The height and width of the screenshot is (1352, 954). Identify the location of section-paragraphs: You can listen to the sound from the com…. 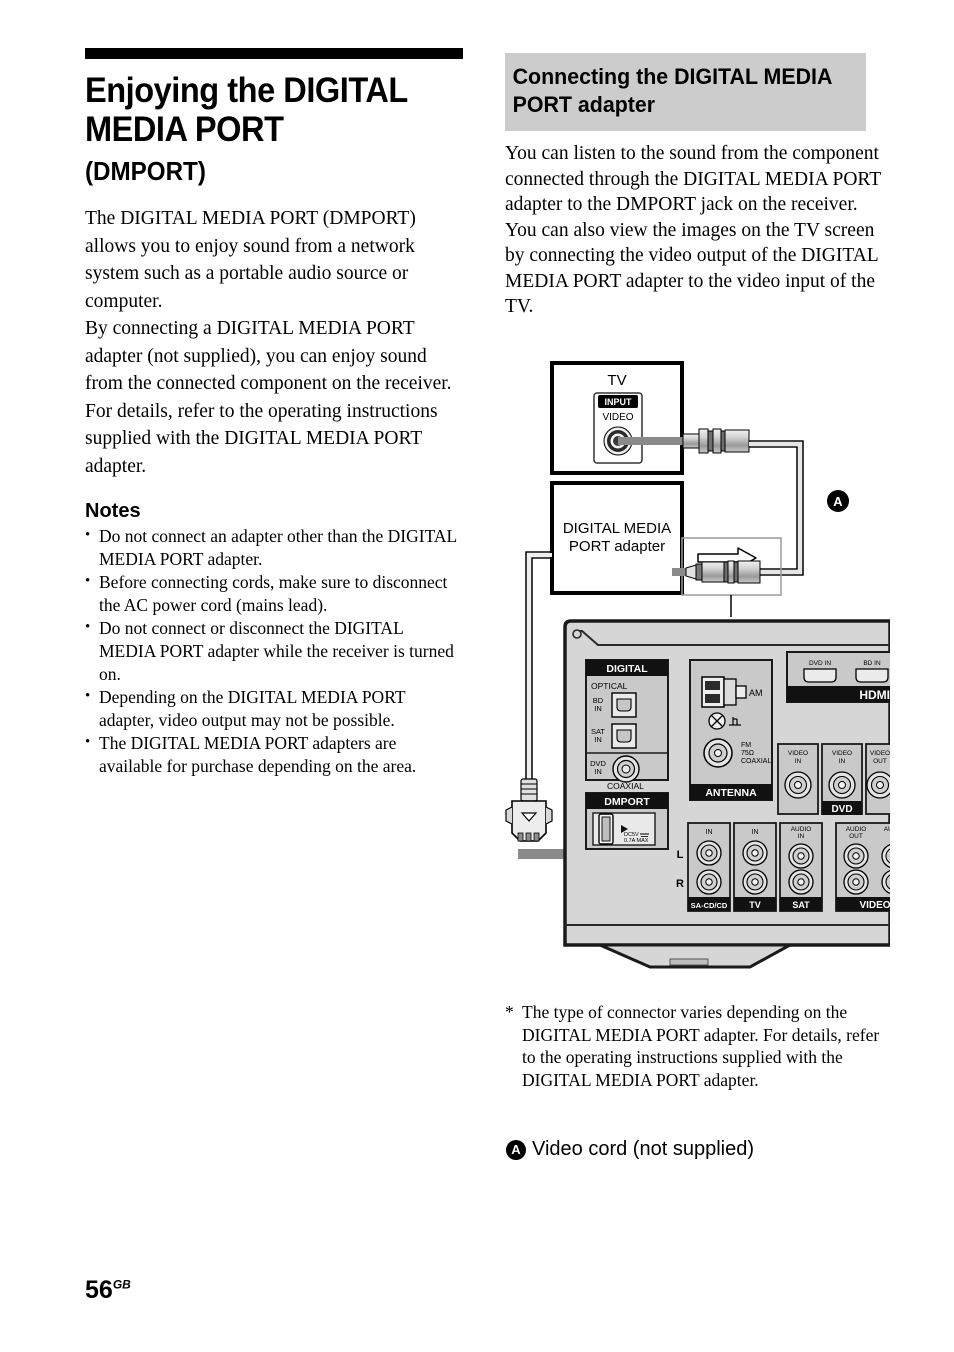
(695, 230).